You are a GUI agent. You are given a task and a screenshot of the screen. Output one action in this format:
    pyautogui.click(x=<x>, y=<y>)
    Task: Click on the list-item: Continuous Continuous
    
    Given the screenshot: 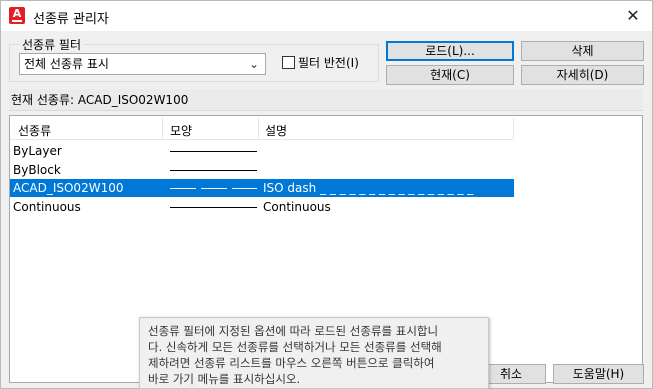 What is the action you would take?
    pyautogui.click(x=262, y=207)
    